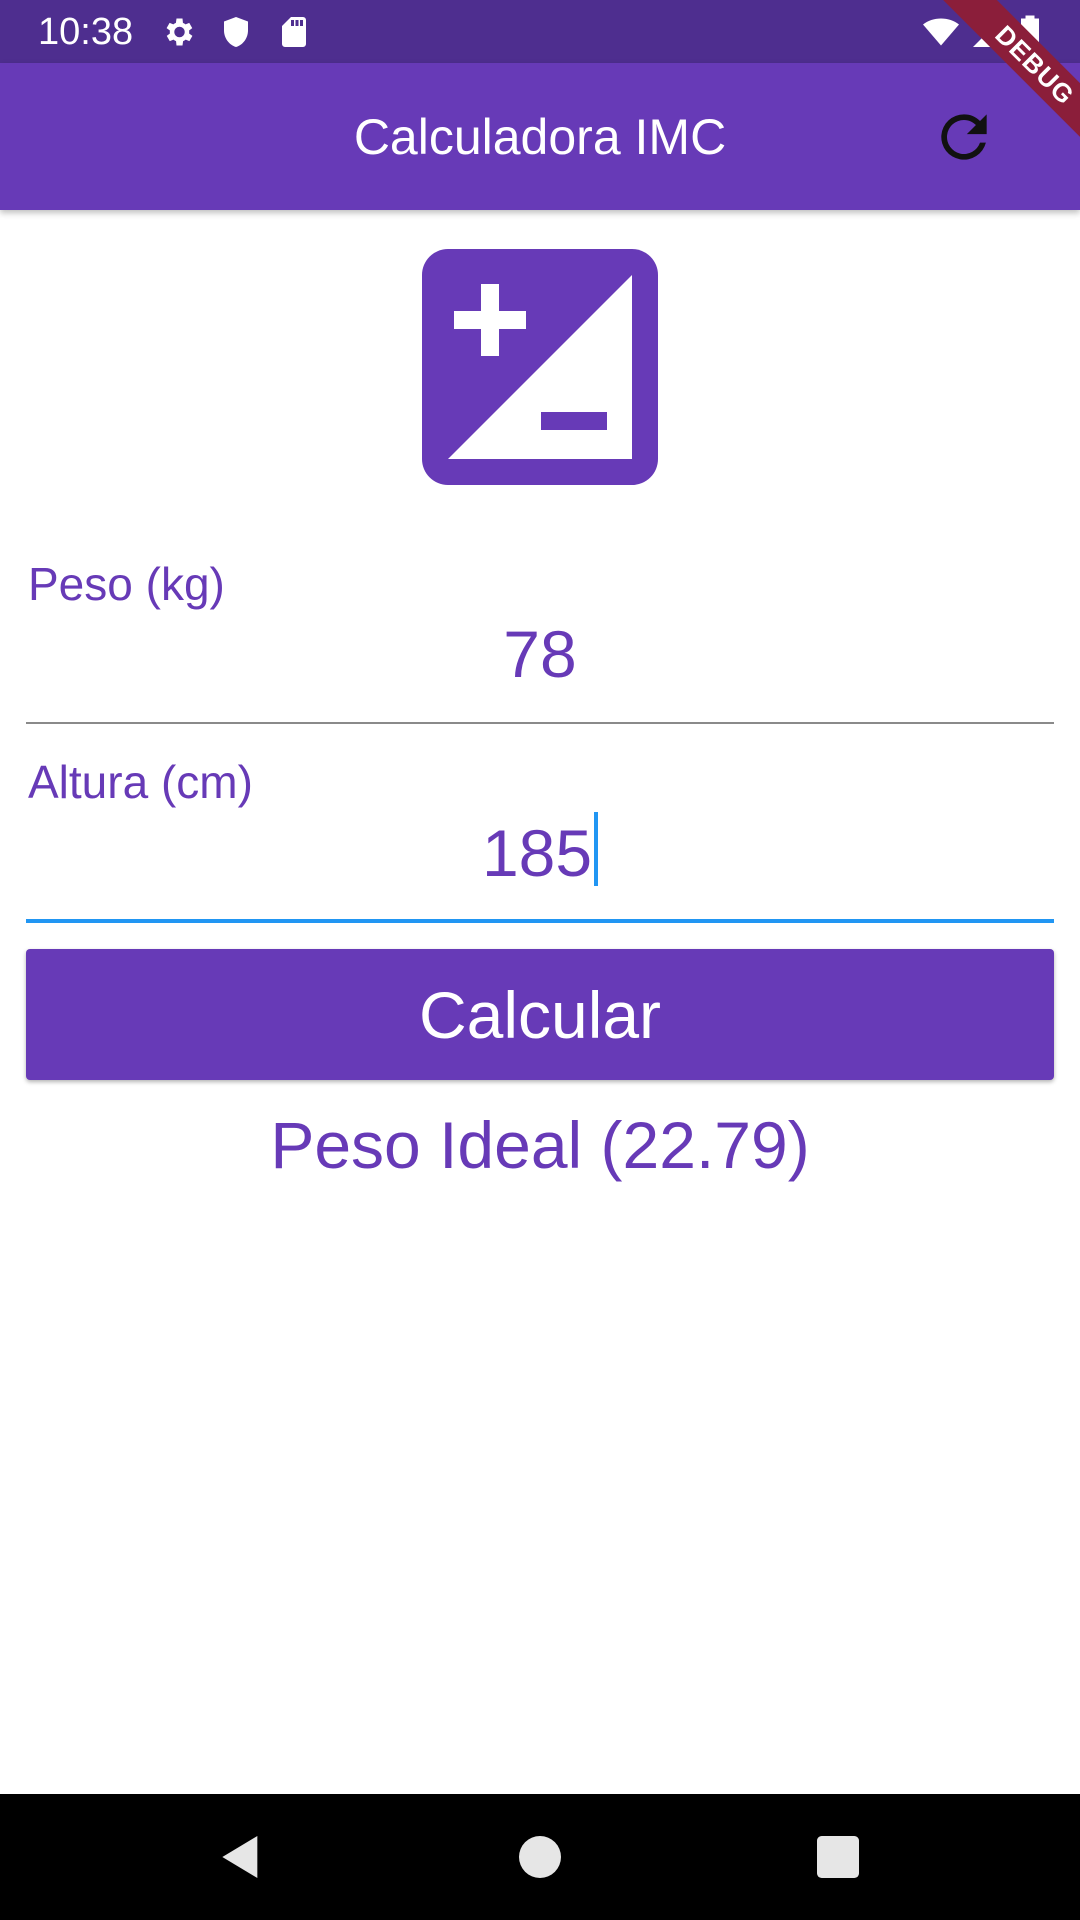  I want to click on weight-underline, so click(540, 723).